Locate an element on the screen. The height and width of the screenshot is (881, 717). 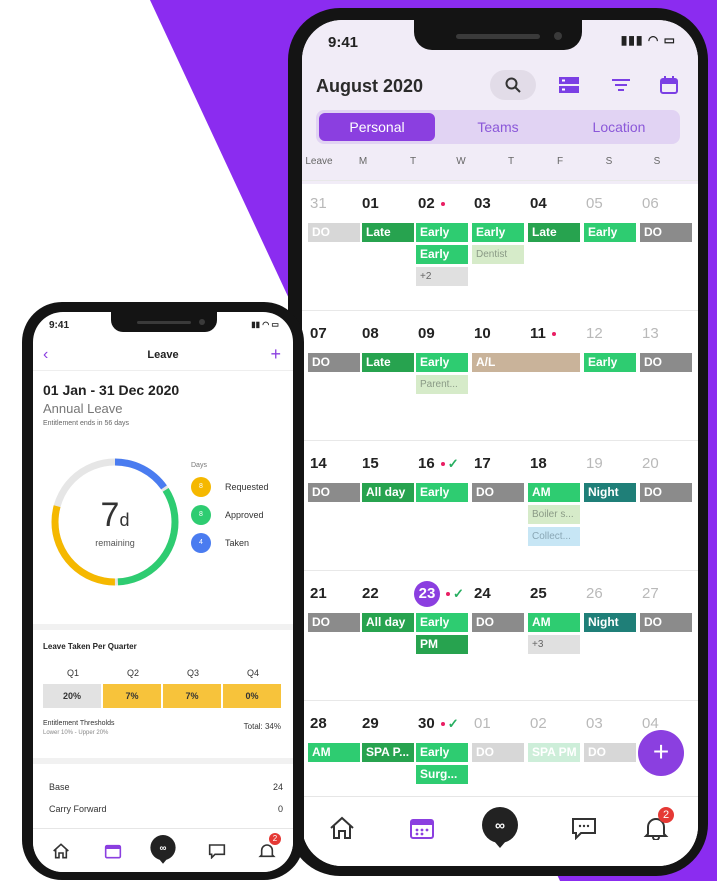
day-number: 20 is located at coordinates (650, 463).